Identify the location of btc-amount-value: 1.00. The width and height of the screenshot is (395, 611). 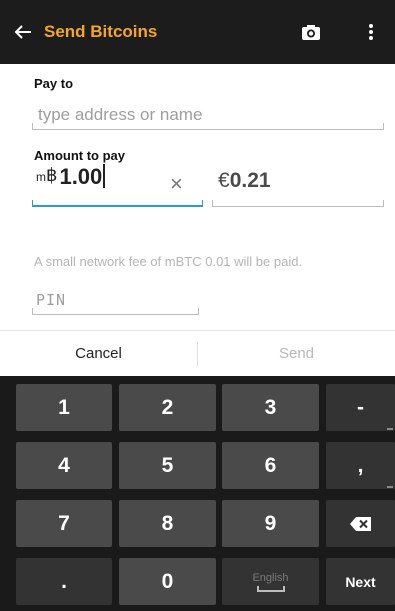
(81, 176).